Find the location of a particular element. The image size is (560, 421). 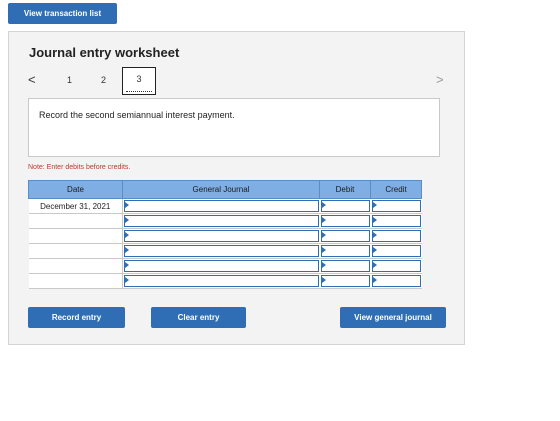

date-cell: December 31, 2021 is located at coordinates (75, 206).